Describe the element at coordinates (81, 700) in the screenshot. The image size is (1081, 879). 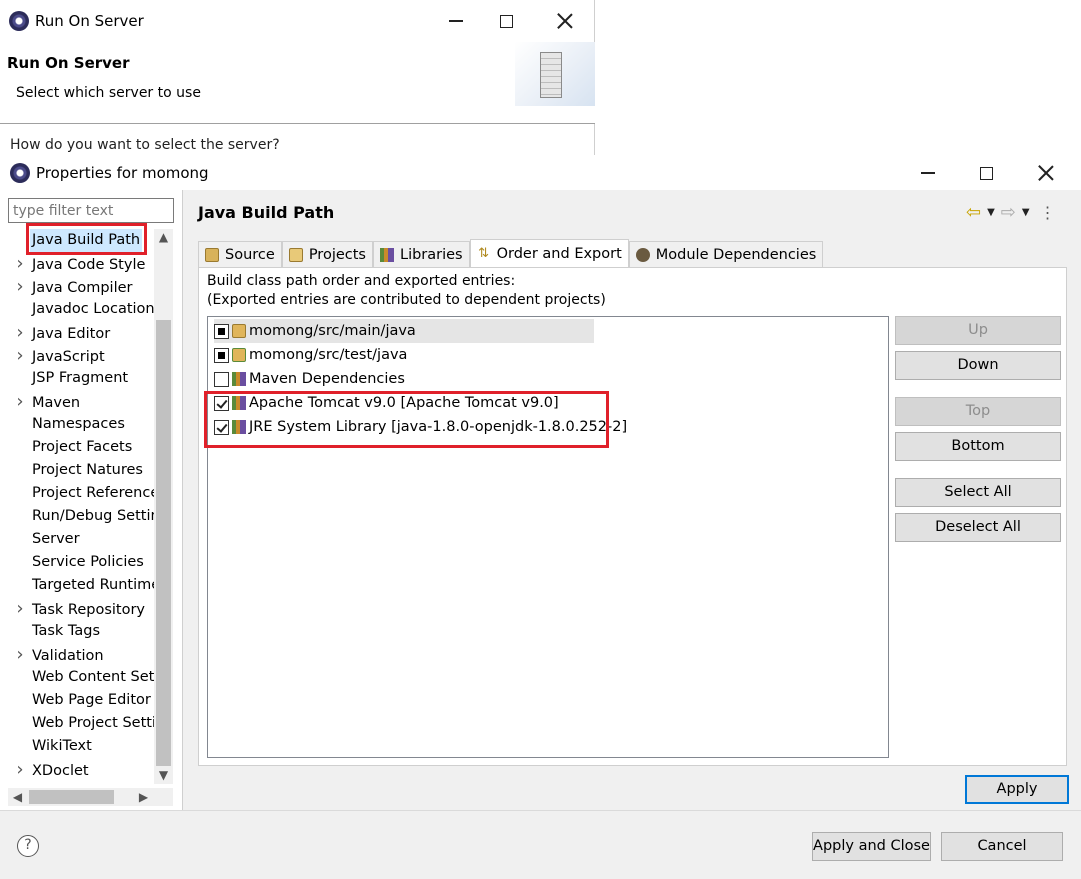
I see `tree-item: Web Page Editor` at that location.